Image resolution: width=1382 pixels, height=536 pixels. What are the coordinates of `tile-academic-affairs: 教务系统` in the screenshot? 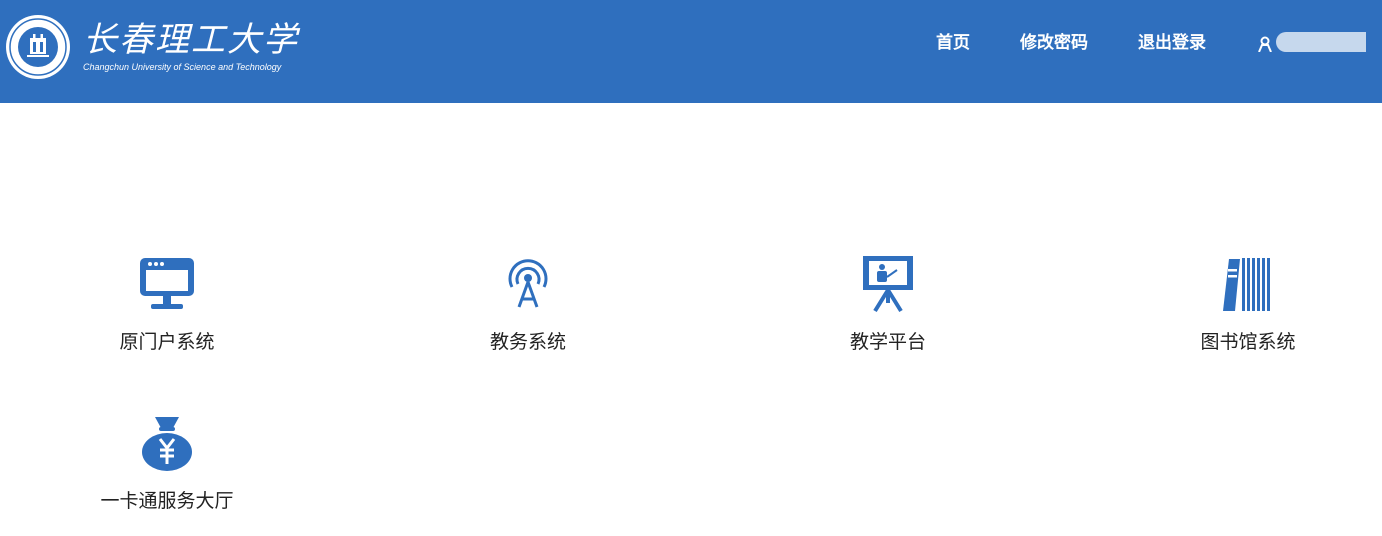 It's located at (528, 303).